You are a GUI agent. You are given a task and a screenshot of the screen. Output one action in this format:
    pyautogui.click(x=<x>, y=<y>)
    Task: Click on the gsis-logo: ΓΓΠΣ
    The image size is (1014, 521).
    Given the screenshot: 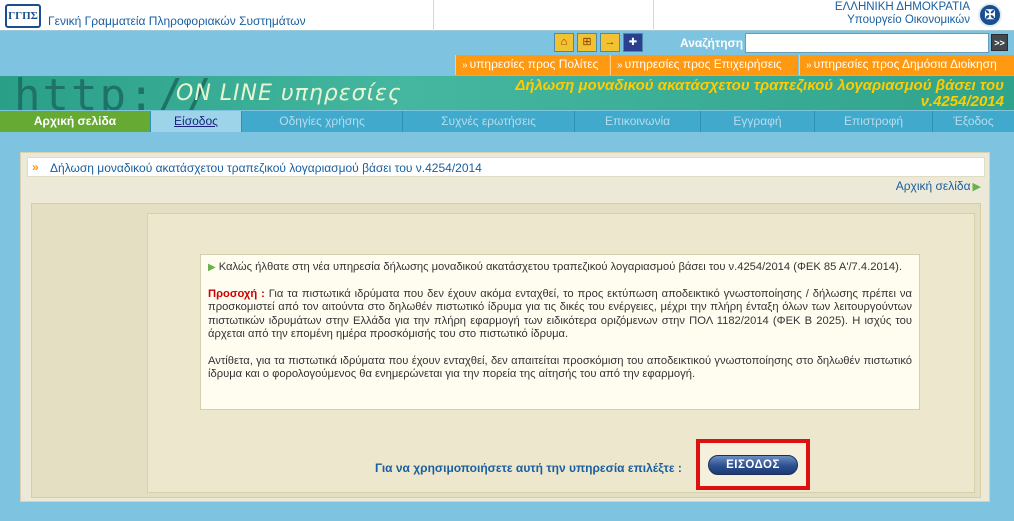 What is the action you would take?
    pyautogui.click(x=23, y=16)
    